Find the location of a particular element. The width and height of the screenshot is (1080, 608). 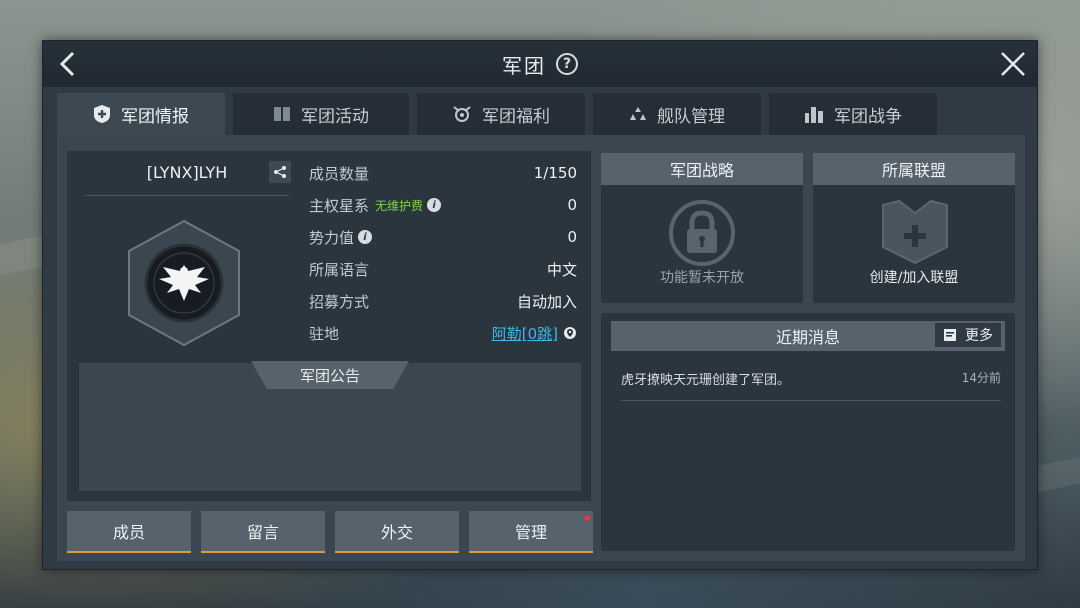

stat-label: 驻地 is located at coordinates (324, 333).